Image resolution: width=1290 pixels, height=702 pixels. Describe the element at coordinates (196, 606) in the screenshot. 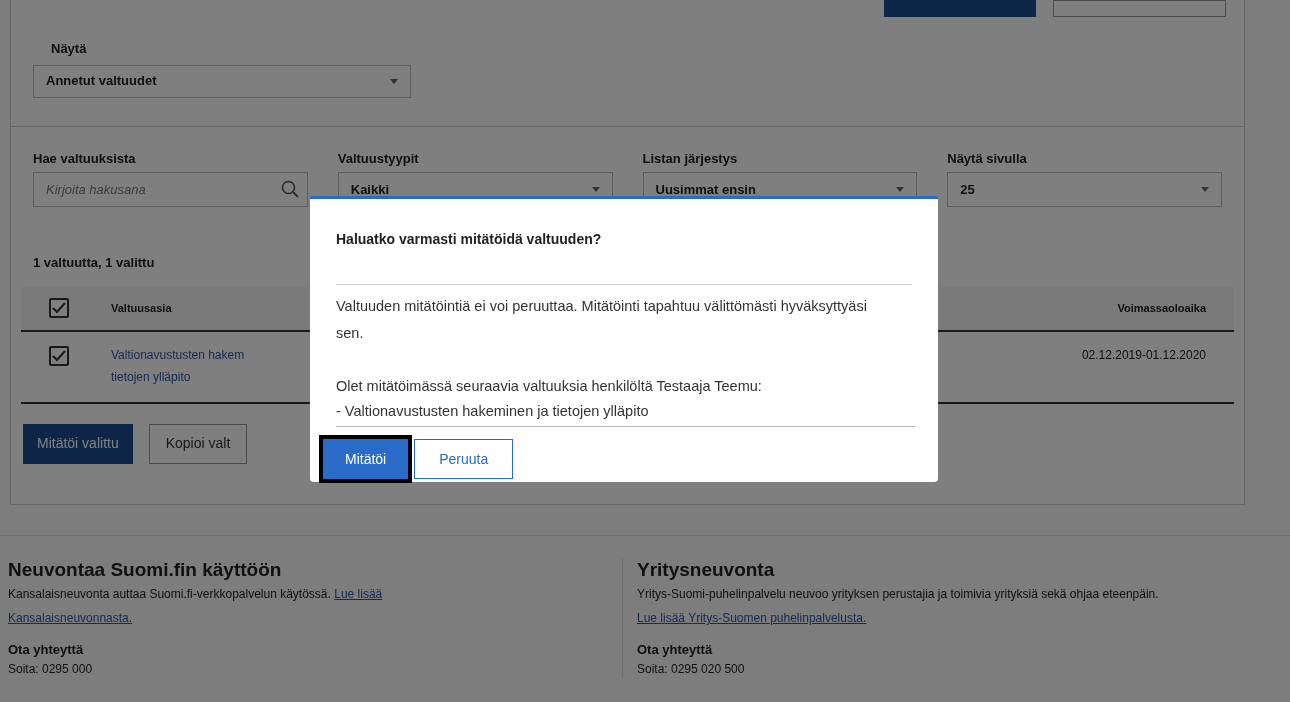

I see `footer-text: Kansalaisneuvonta auttaa Suomi.fi-verkkopalvelun käytössä. Lue lisää Kansalaisneuvonnasta.` at that location.